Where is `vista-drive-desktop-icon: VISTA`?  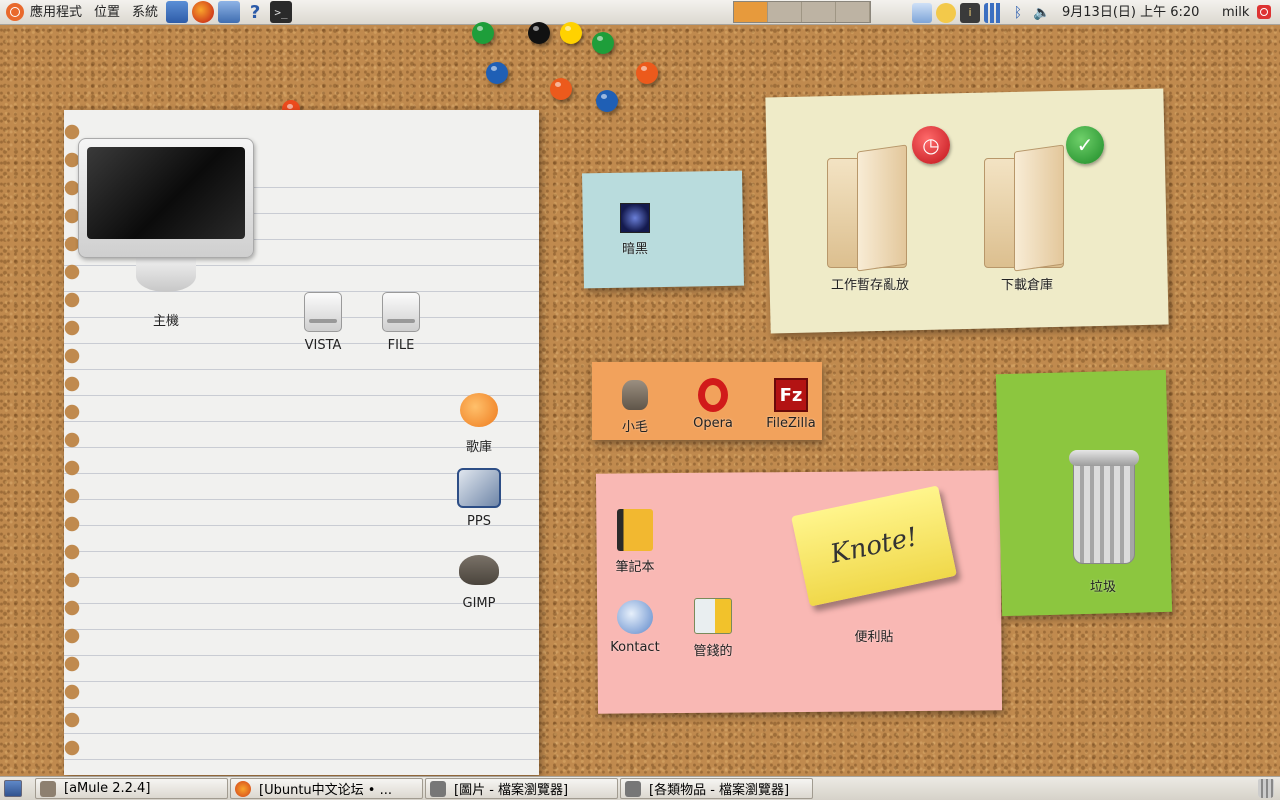
vista-drive-desktop-icon: VISTA is located at coordinates (323, 321).